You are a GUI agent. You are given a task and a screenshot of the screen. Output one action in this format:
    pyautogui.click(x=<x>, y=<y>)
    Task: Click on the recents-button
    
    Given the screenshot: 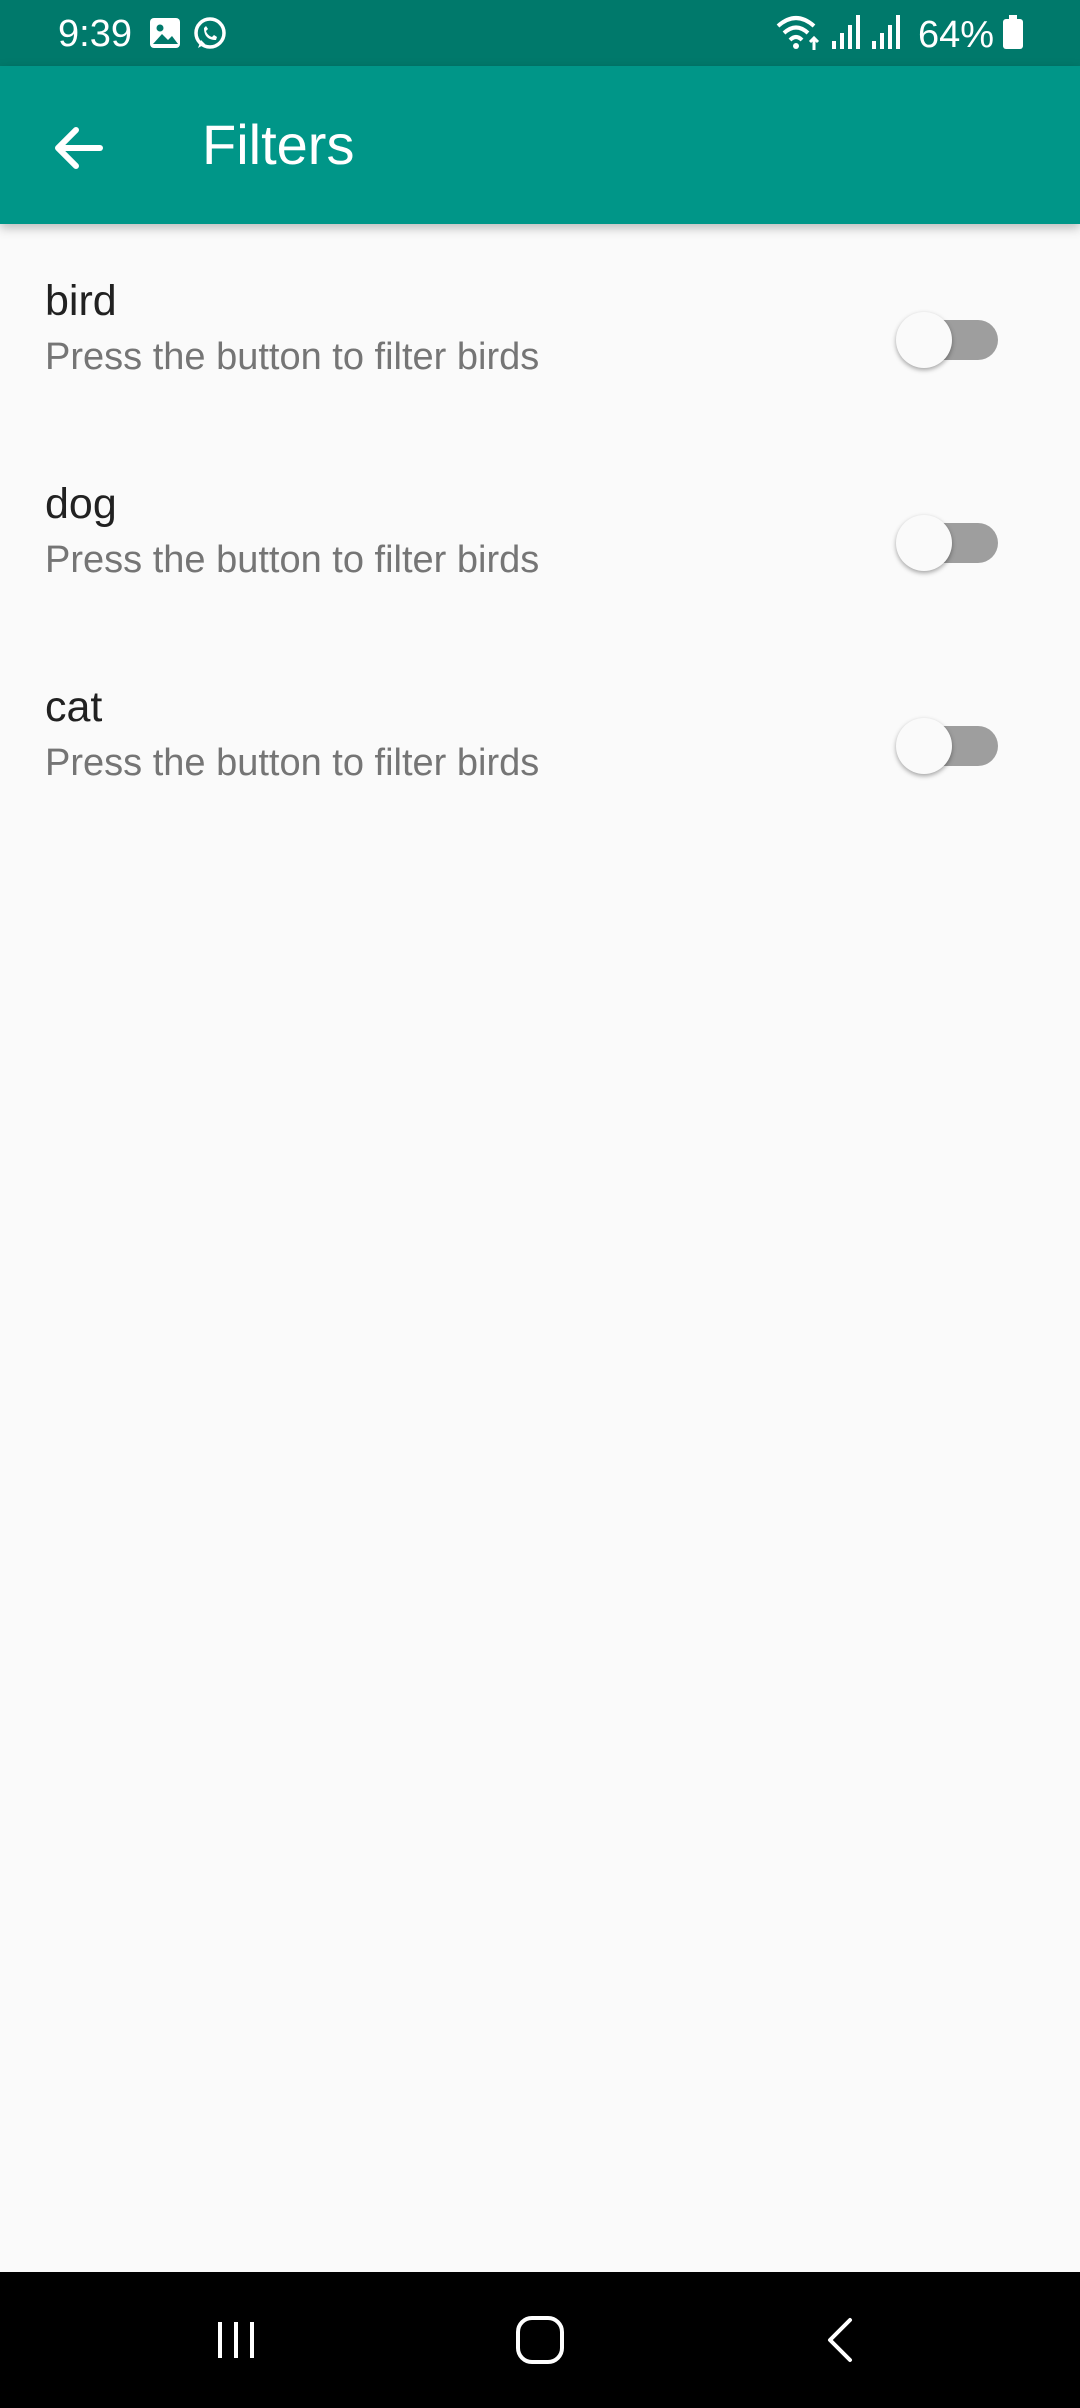 What is the action you would take?
    pyautogui.click(x=236, y=2340)
    